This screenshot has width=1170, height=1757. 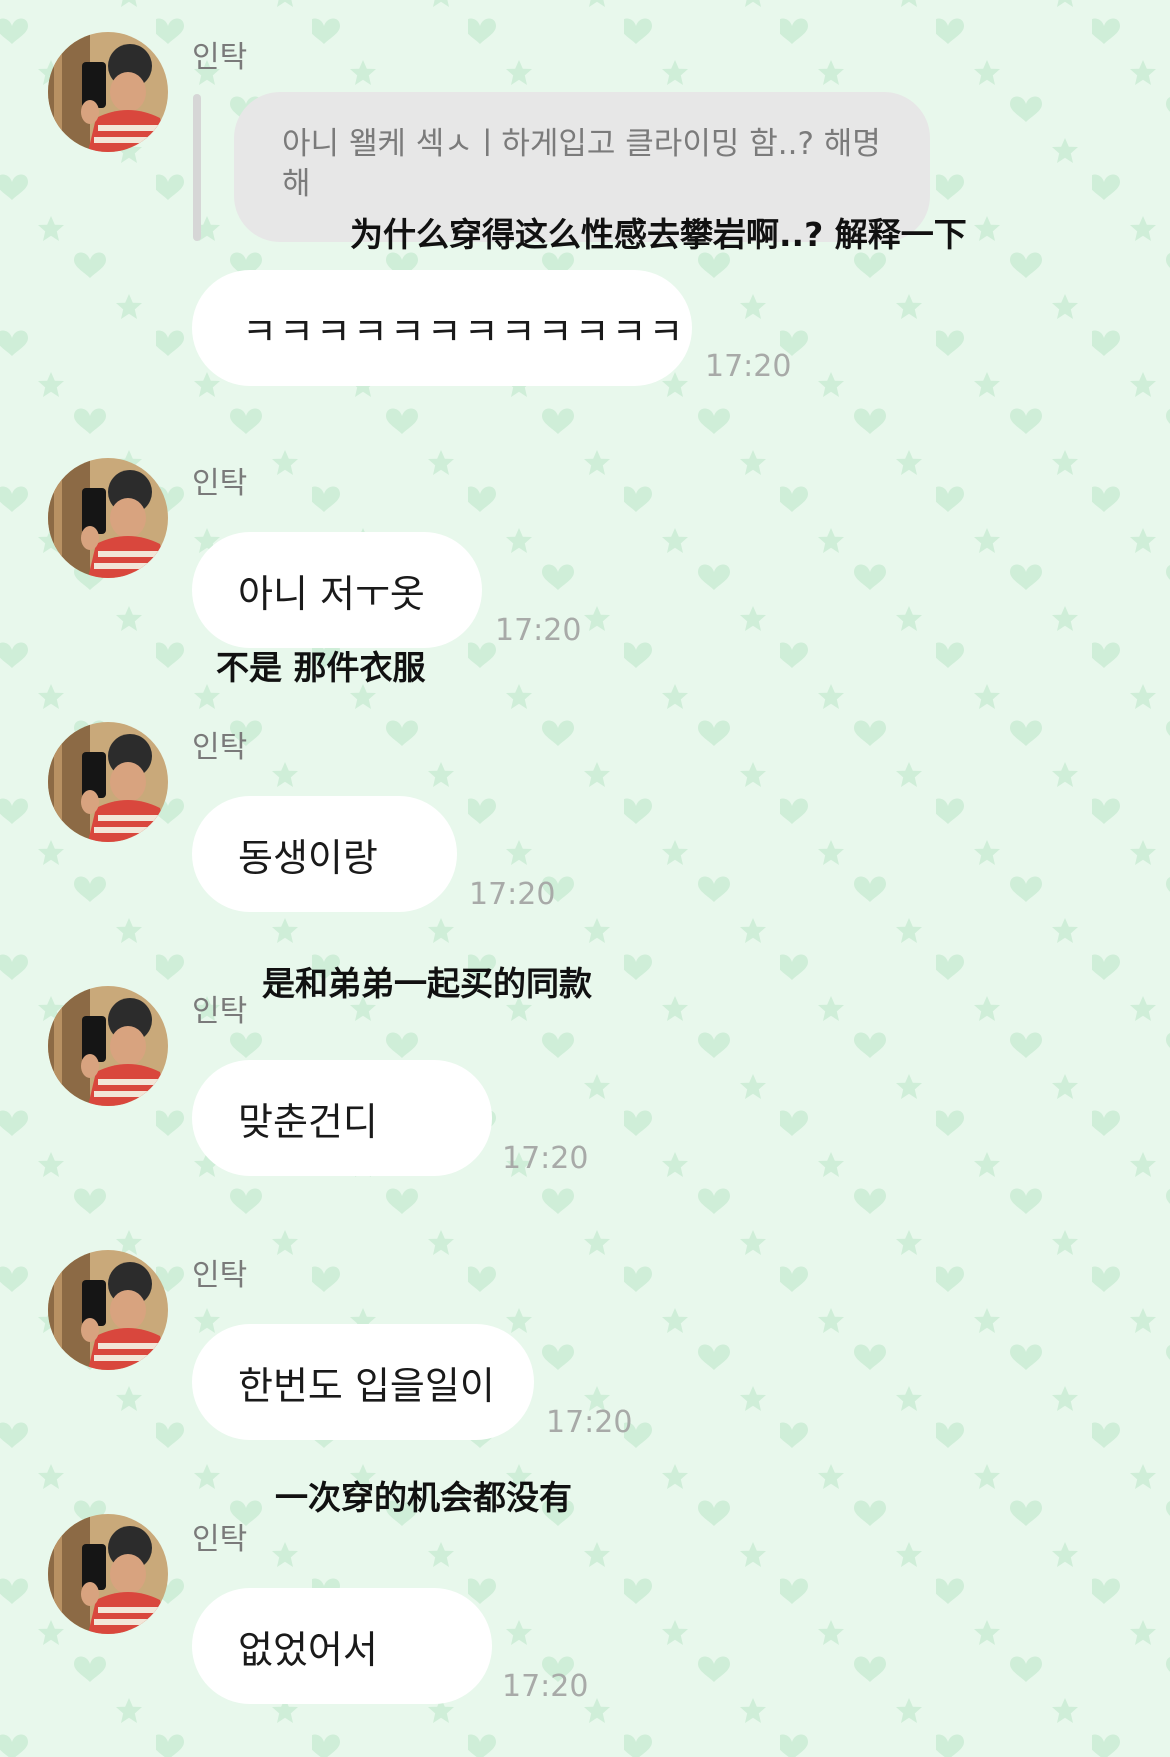 I want to click on translation-caption: 是和弟弟一起买的同款, so click(x=427, y=983).